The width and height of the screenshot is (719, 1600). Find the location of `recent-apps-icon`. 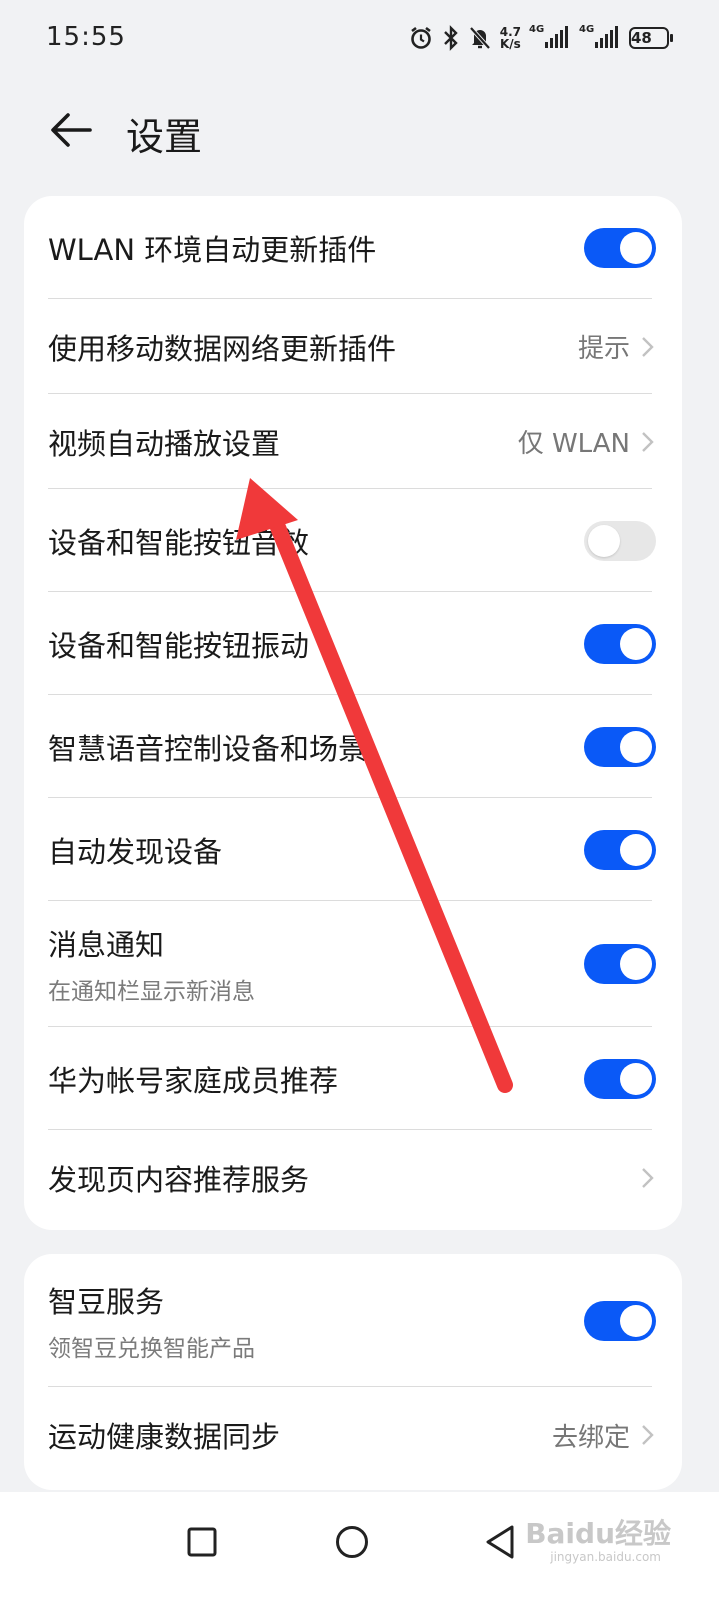

recent-apps-icon is located at coordinates (202, 1542).